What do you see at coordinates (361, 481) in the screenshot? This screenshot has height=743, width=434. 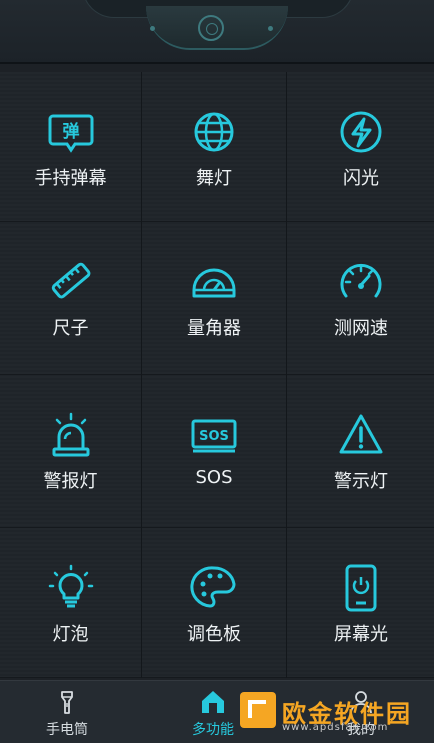 I see `feature-label: 警示灯` at bounding box center [361, 481].